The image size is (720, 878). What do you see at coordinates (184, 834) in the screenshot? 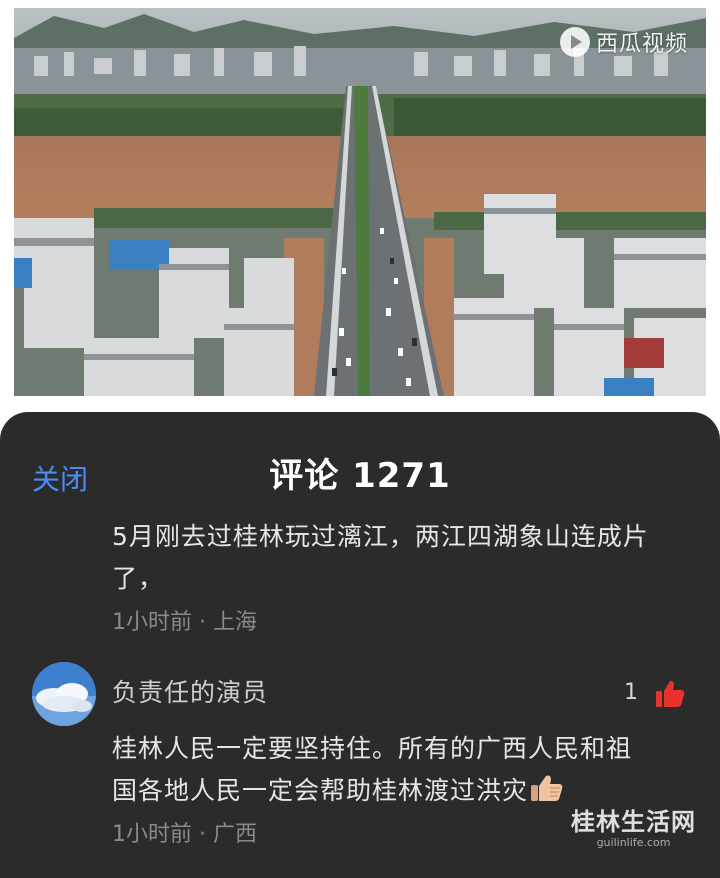
I see `comment-meta: 1小时前 · 广西` at bounding box center [184, 834].